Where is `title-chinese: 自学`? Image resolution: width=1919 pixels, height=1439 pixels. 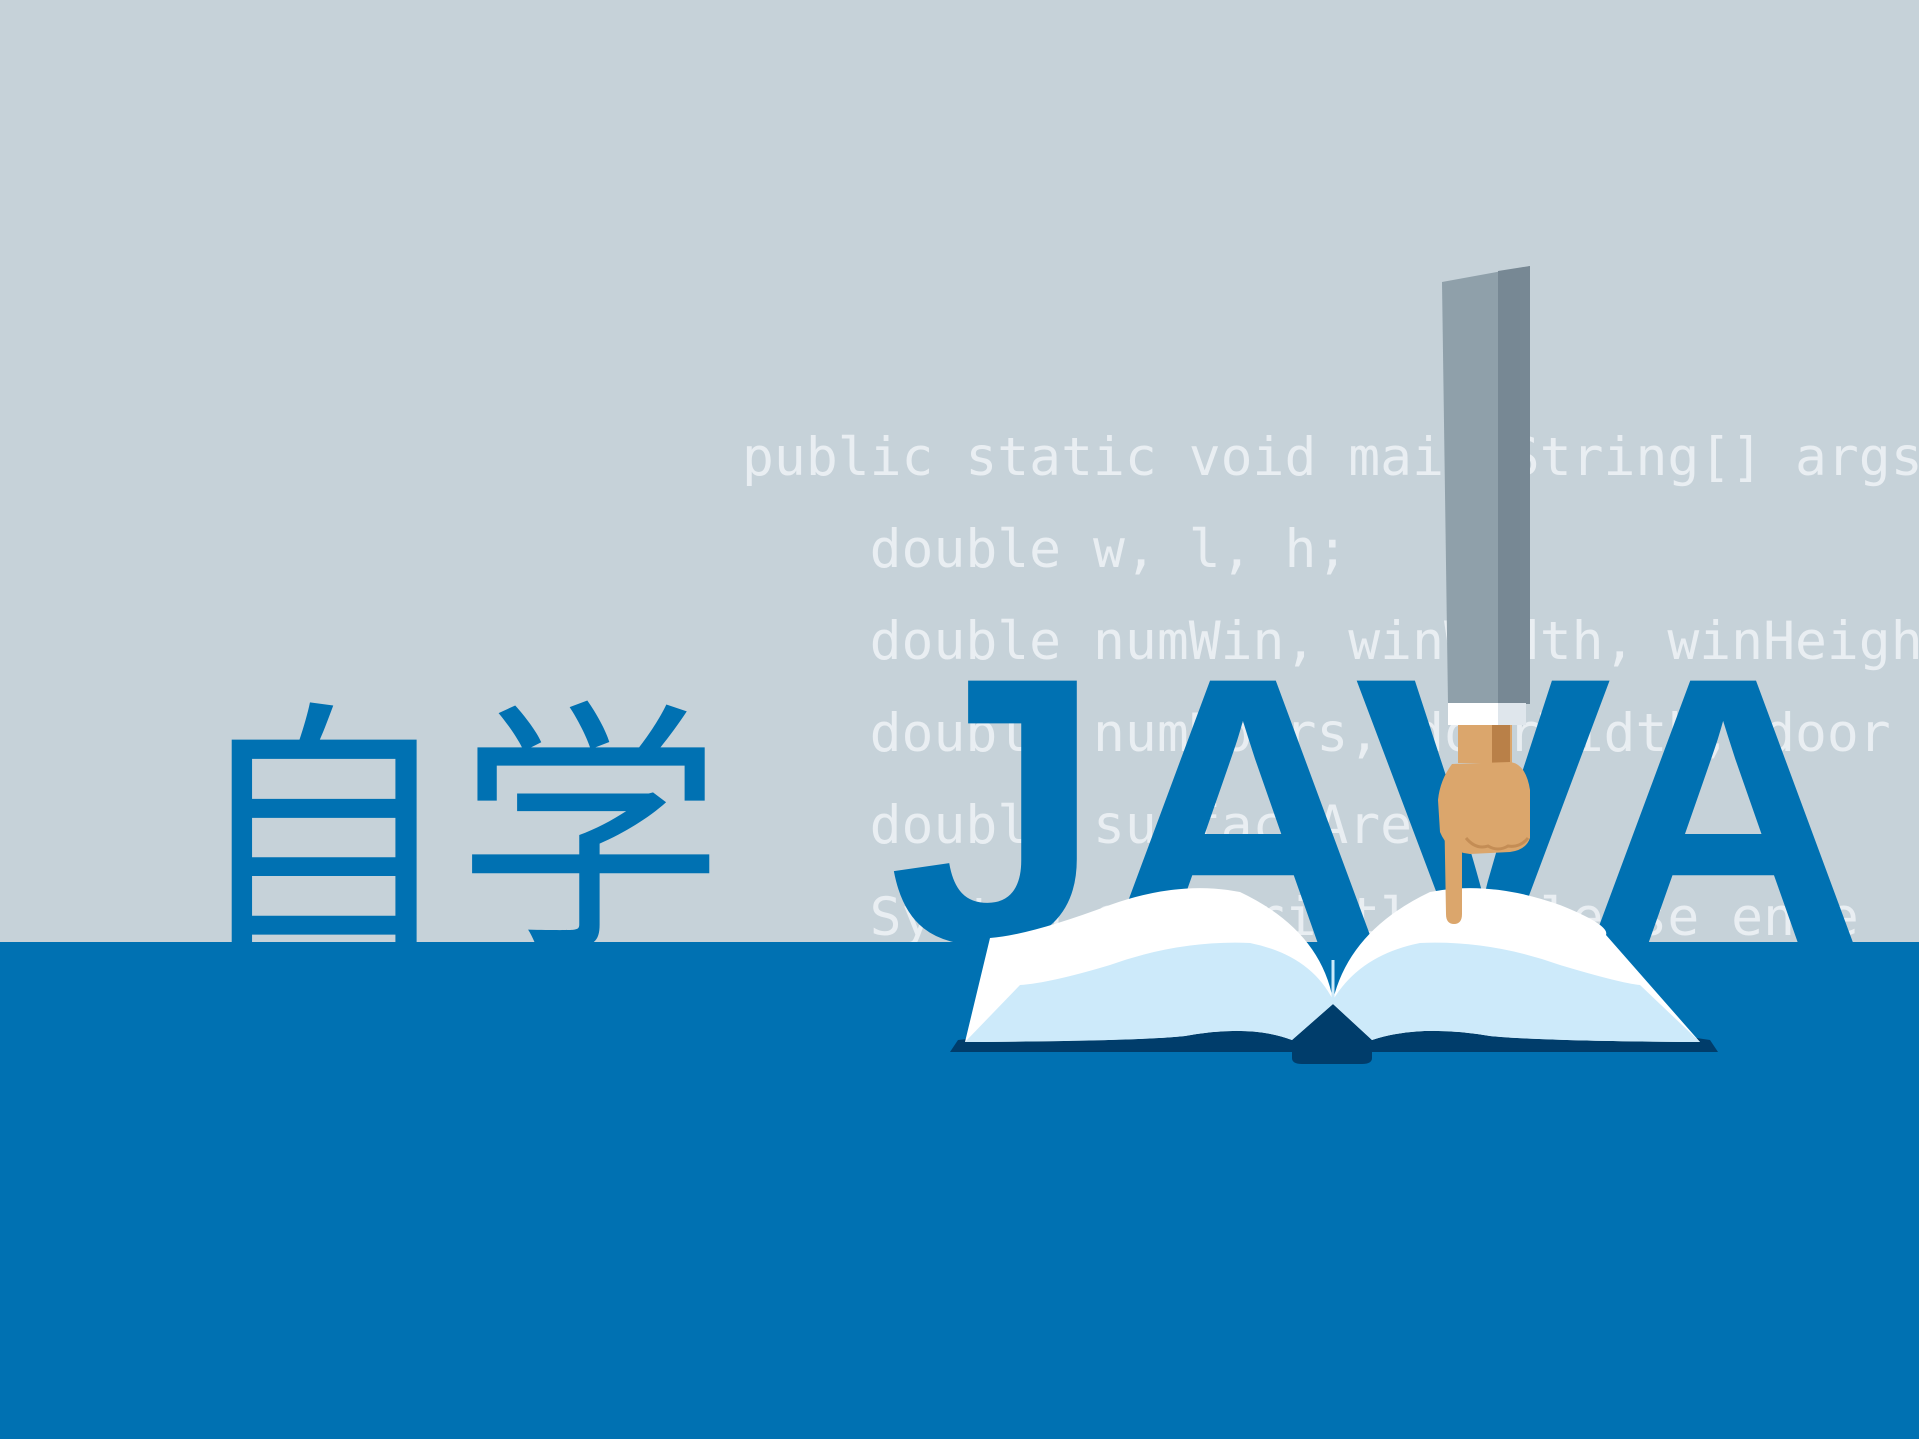
title-chinese: 自学 is located at coordinates (456, 836).